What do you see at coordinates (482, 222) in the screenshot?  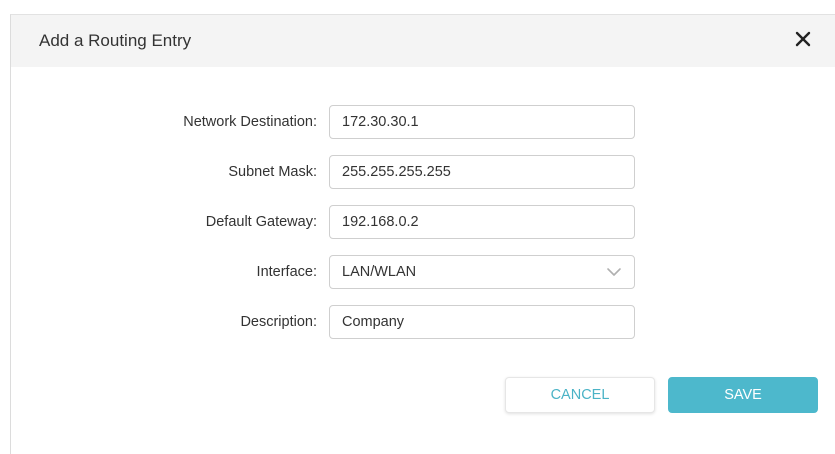 I see `default-gateway-input` at bounding box center [482, 222].